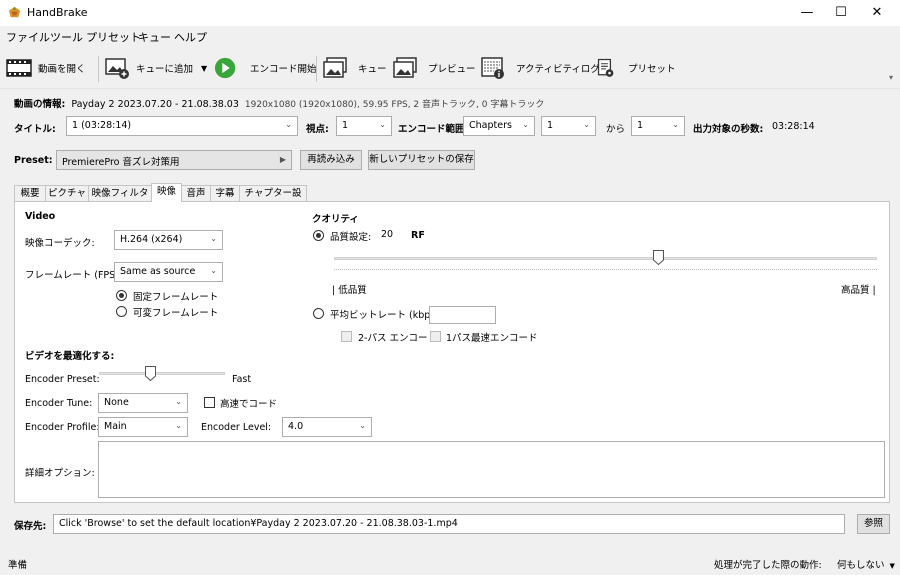 Image resolution: width=900 pixels, height=575 pixels. I want to click on cfr-label: 固定フレームレート, so click(176, 297).